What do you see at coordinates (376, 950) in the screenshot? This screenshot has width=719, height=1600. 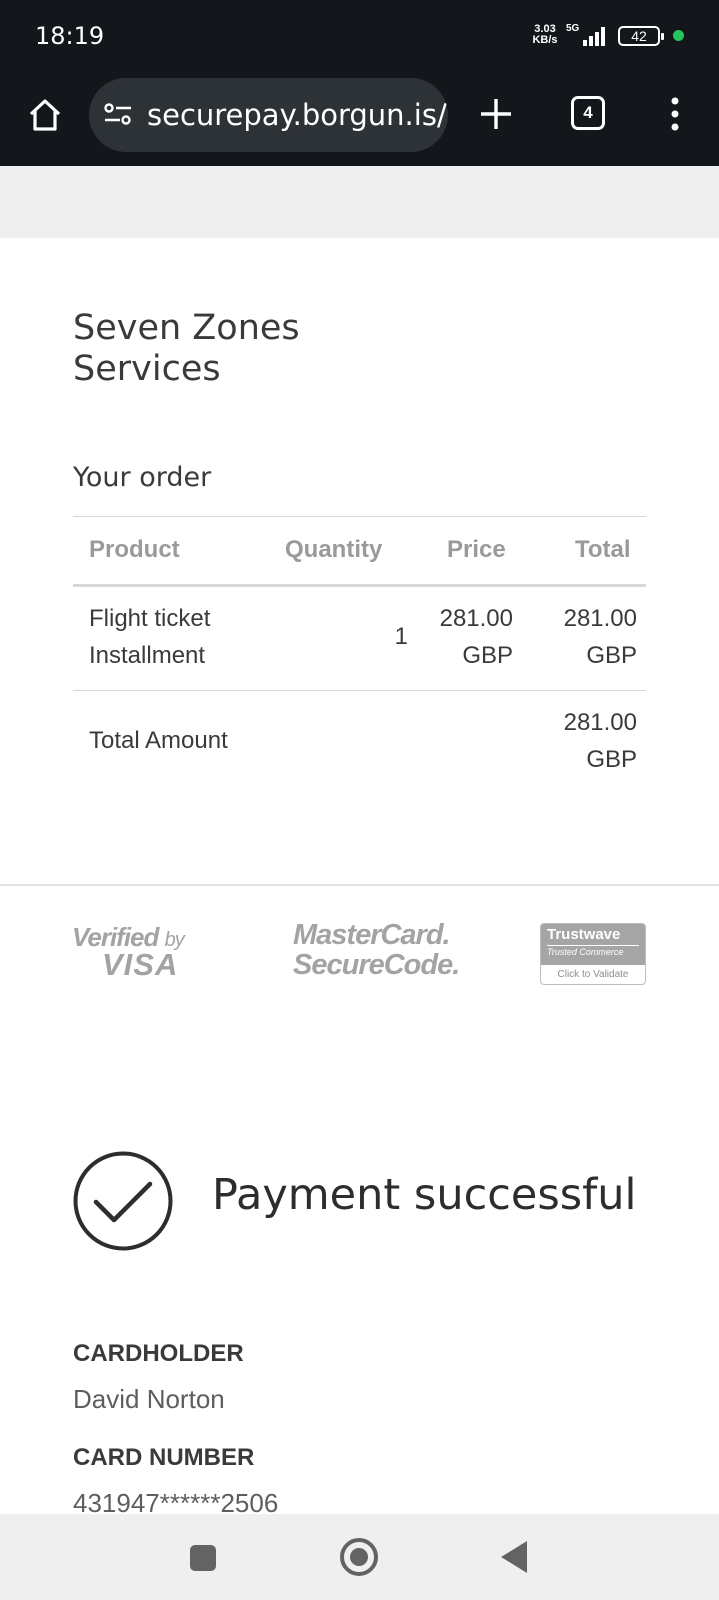 I see `mastercard-securecode-logo: MasterCard. SecureCode.` at bounding box center [376, 950].